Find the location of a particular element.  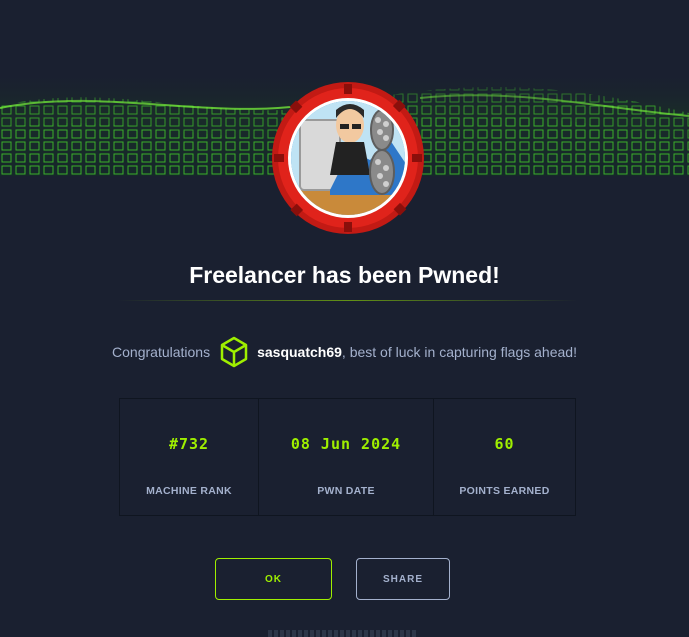

stat-value: #732 is located at coordinates (189, 444).